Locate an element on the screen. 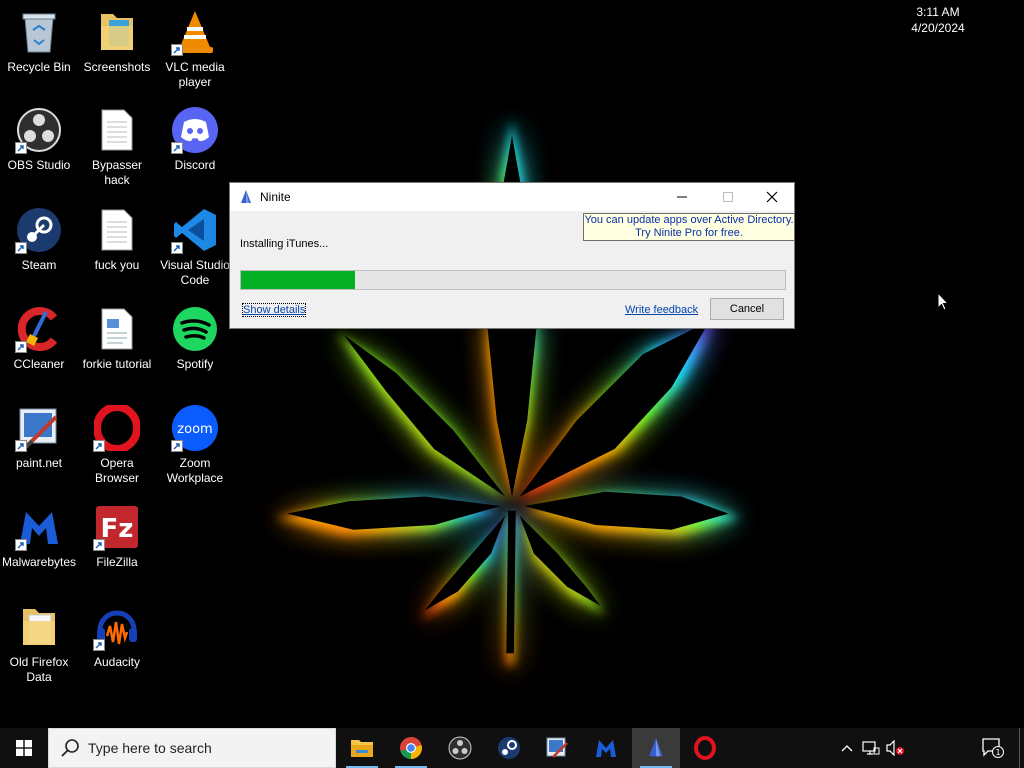 The width and height of the screenshot is (1024, 768). desktop-icon-recycle-bin: Recycle Bin is located at coordinates (39, 41).